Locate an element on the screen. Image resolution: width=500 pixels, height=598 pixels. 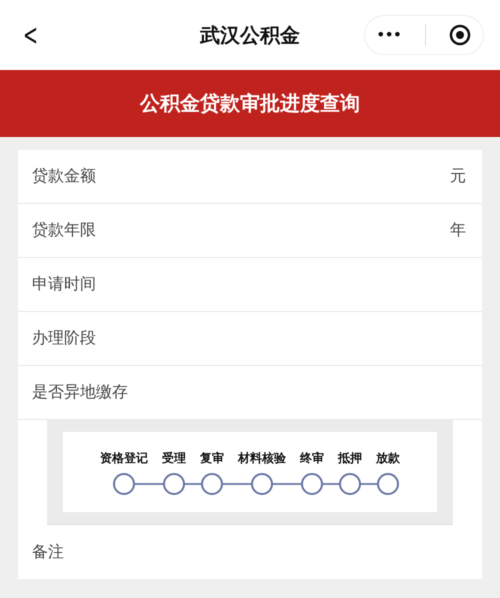
close-icon is located at coordinates (460, 35).